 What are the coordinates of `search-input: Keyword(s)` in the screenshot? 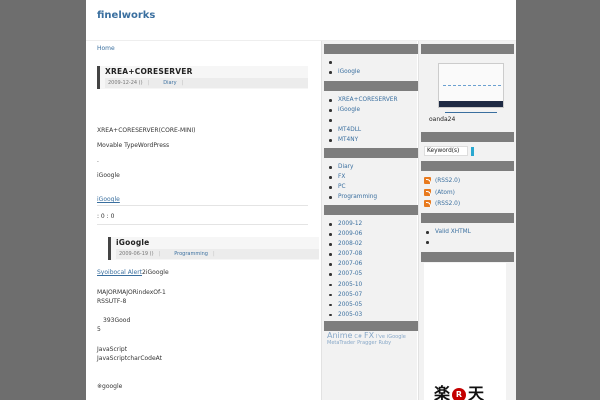 It's located at (446, 151).